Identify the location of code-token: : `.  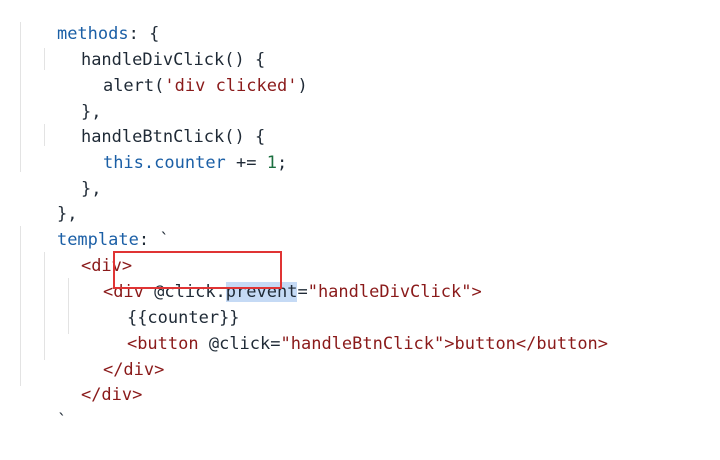
(154, 240).